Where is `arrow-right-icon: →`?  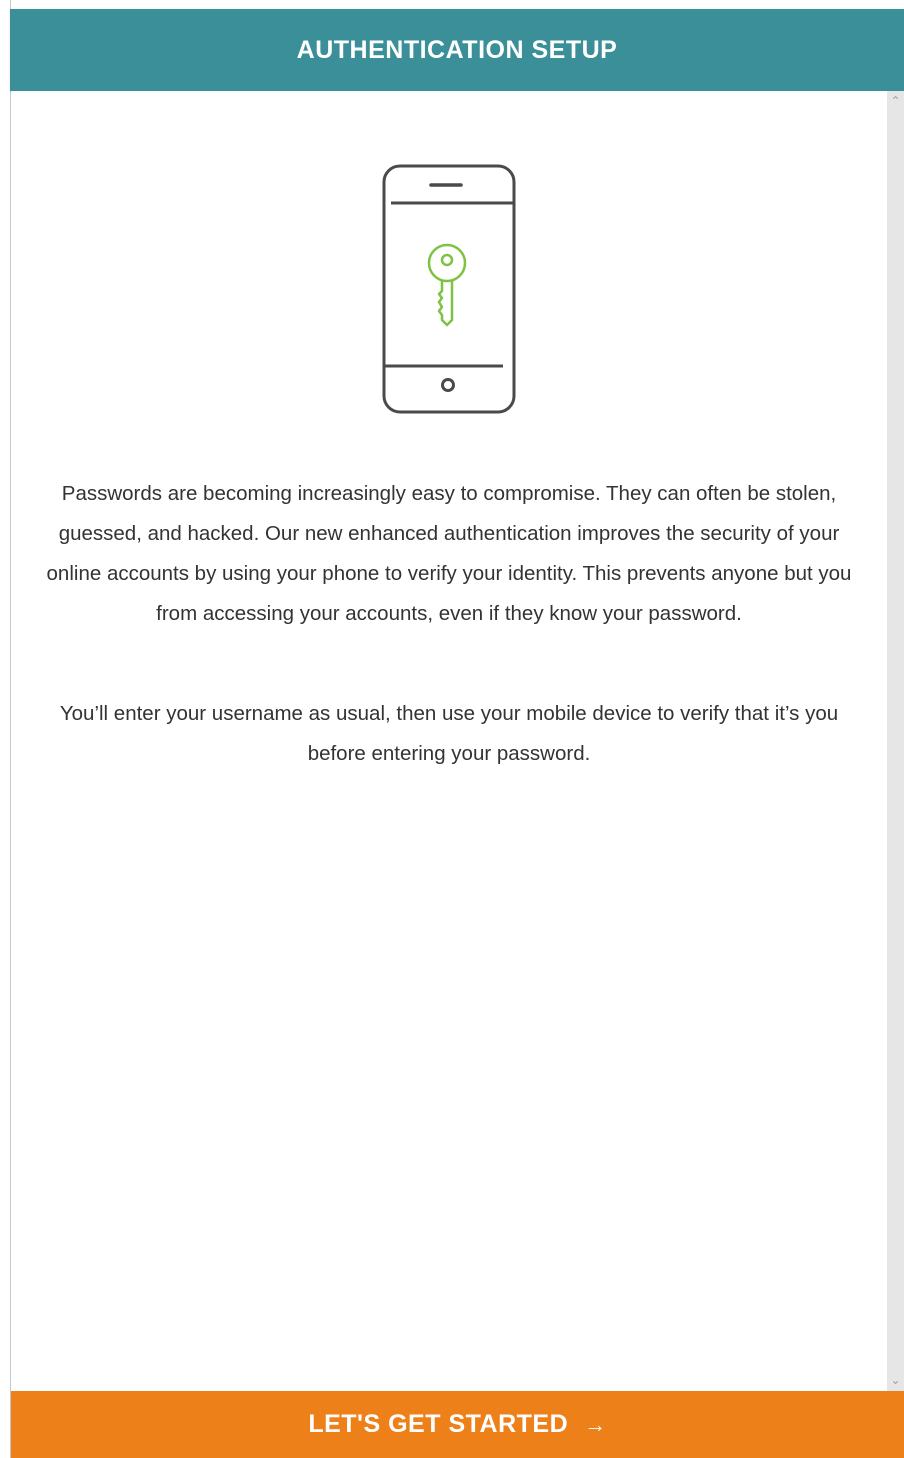
arrow-right-icon: → is located at coordinates (595, 1424).